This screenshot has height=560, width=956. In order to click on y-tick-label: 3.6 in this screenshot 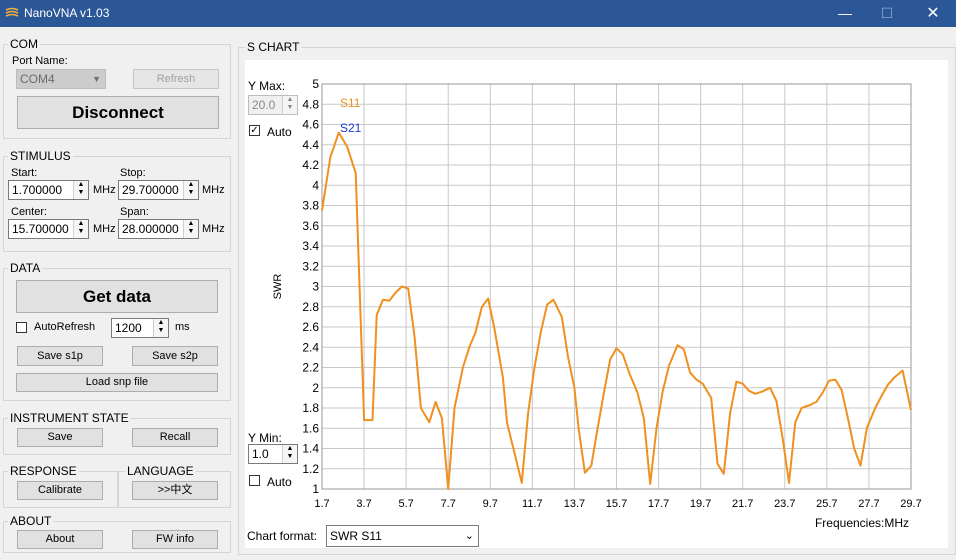, I will do `click(310, 226)`.